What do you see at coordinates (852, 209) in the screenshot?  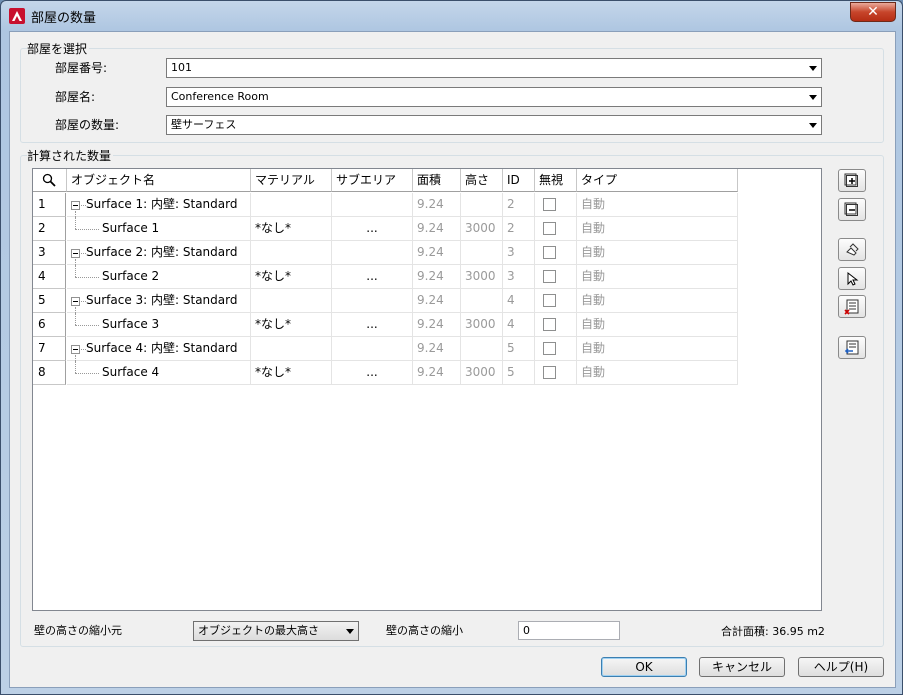 I see `collapse-all-button` at bounding box center [852, 209].